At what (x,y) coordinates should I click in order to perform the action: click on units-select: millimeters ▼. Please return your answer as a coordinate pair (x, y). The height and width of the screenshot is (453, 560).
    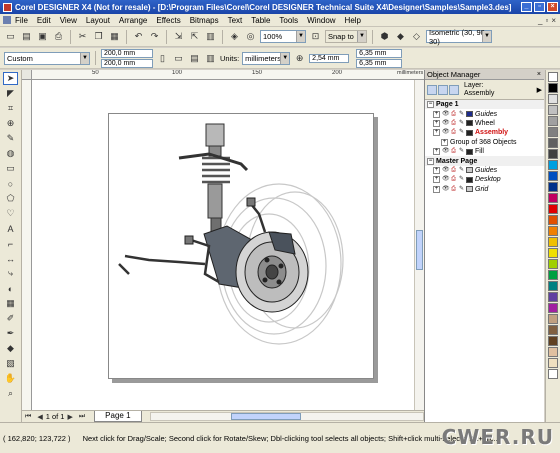
    Looking at the image, I should click on (266, 58).